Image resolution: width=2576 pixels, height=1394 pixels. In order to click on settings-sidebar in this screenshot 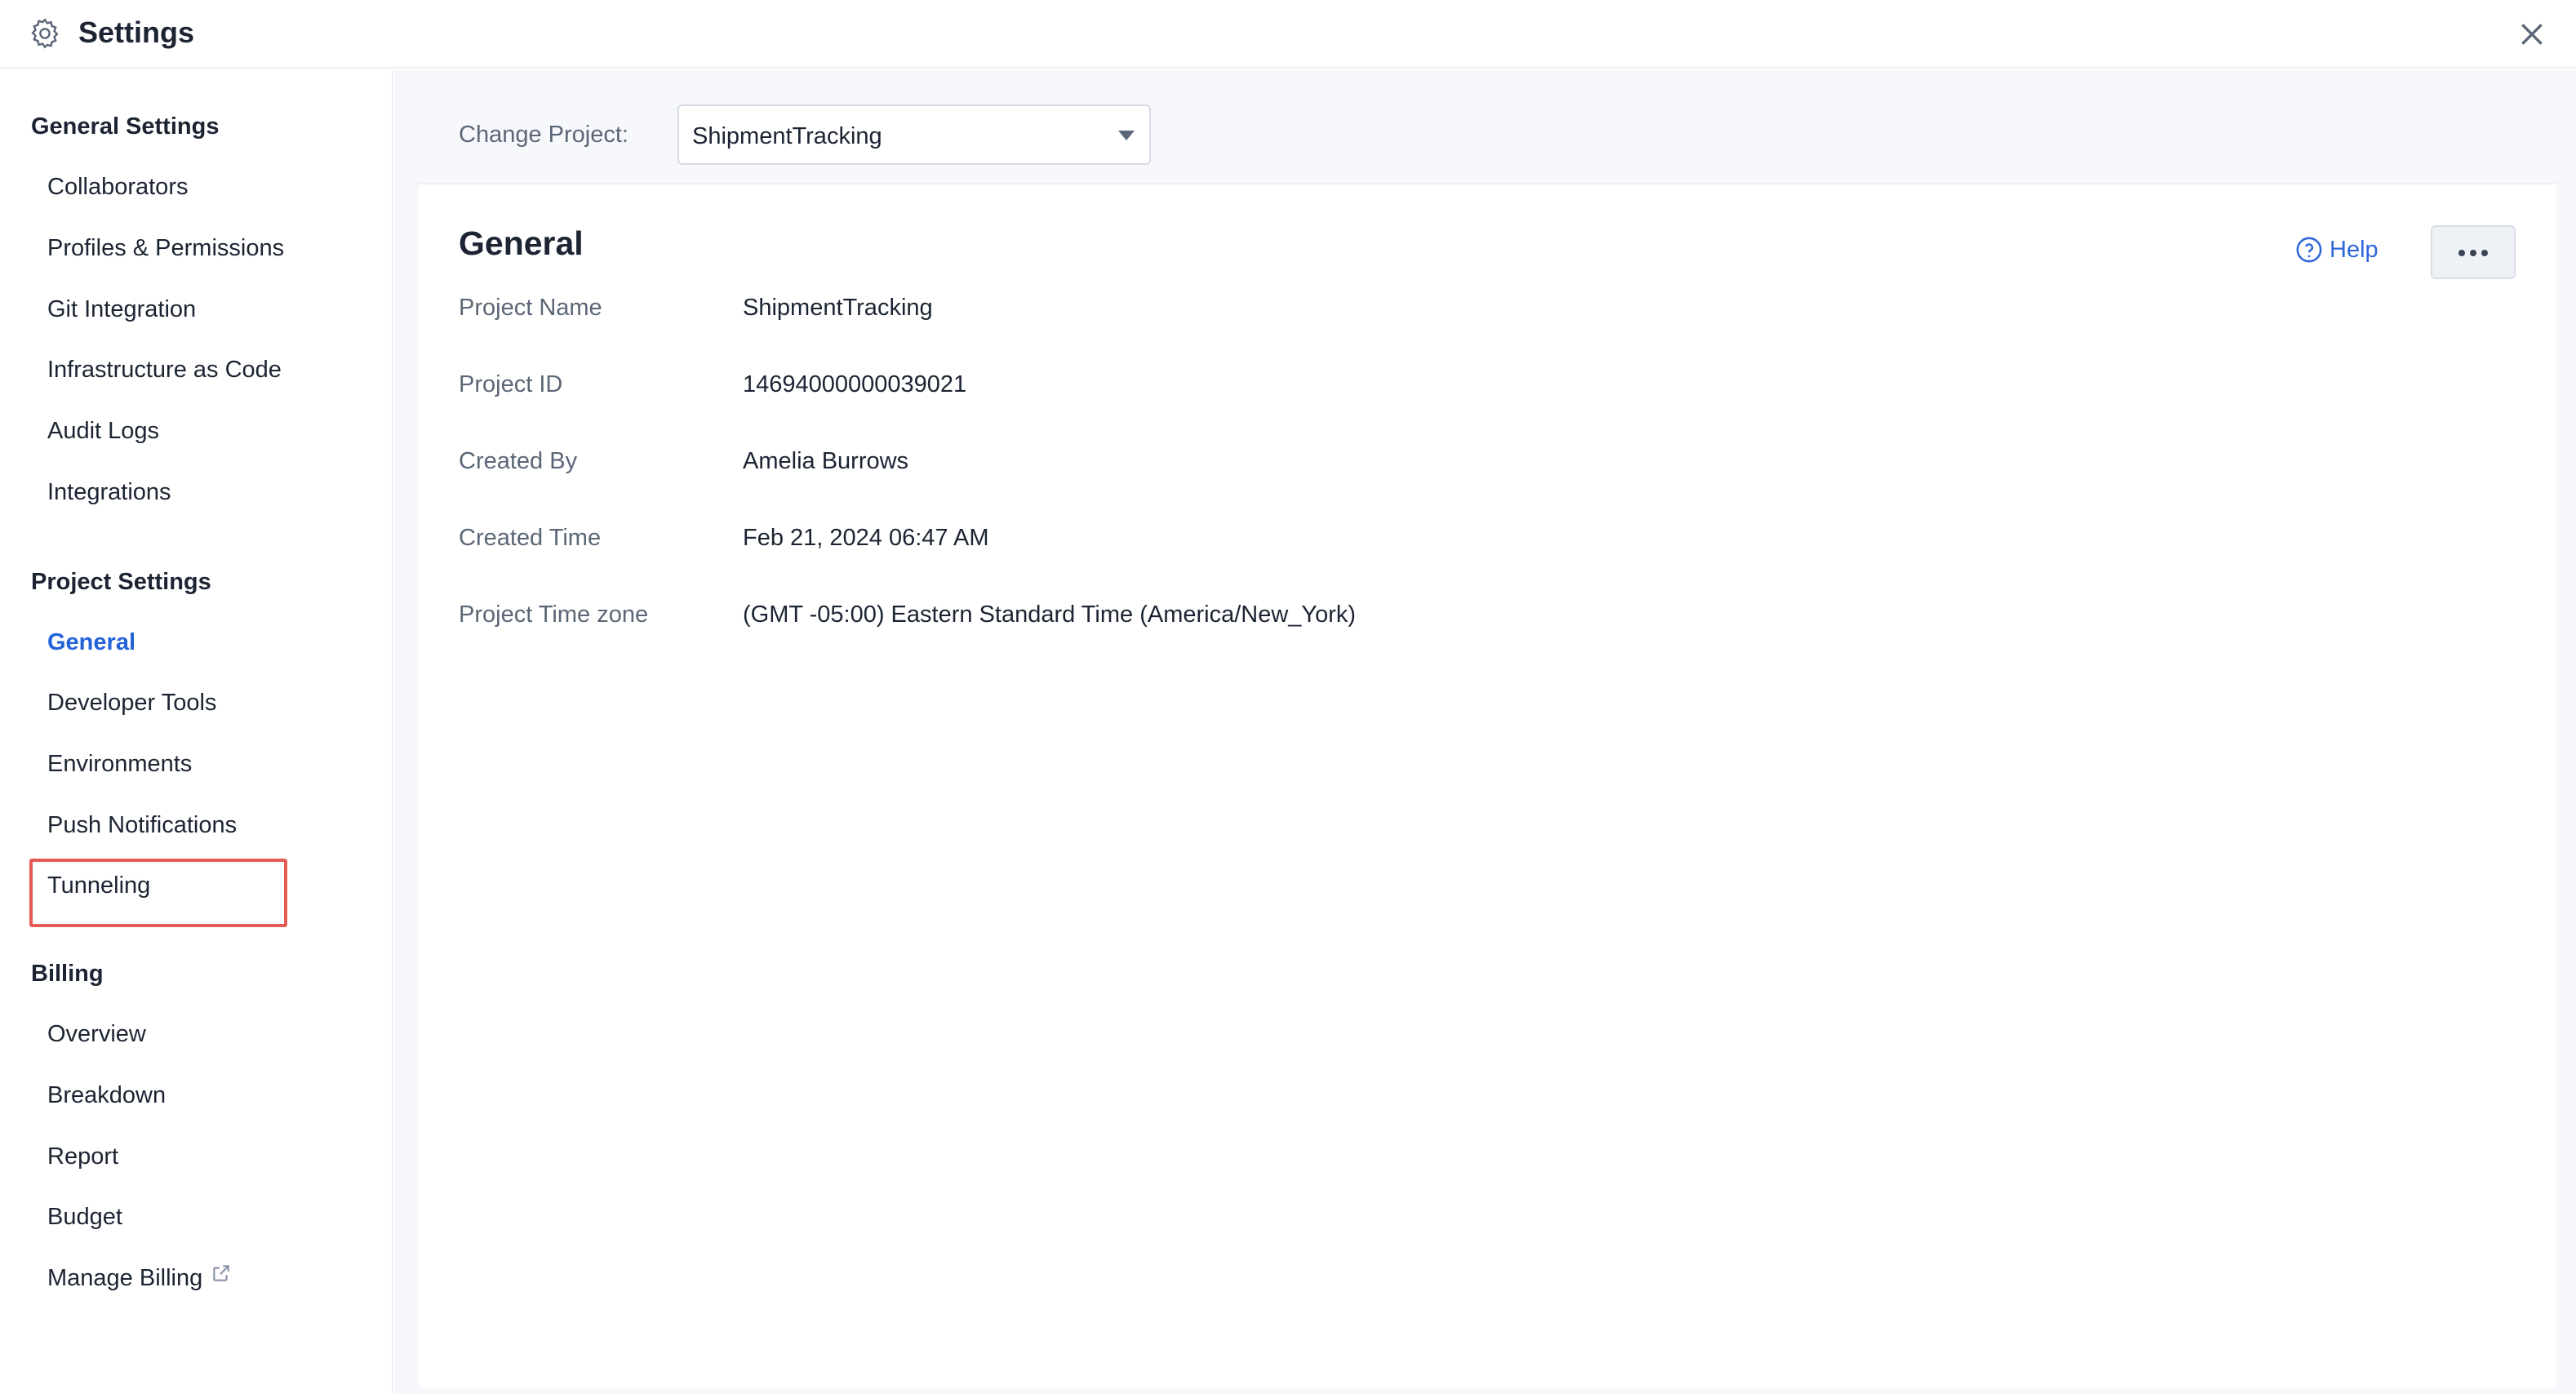, I will do `click(196, 732)`.